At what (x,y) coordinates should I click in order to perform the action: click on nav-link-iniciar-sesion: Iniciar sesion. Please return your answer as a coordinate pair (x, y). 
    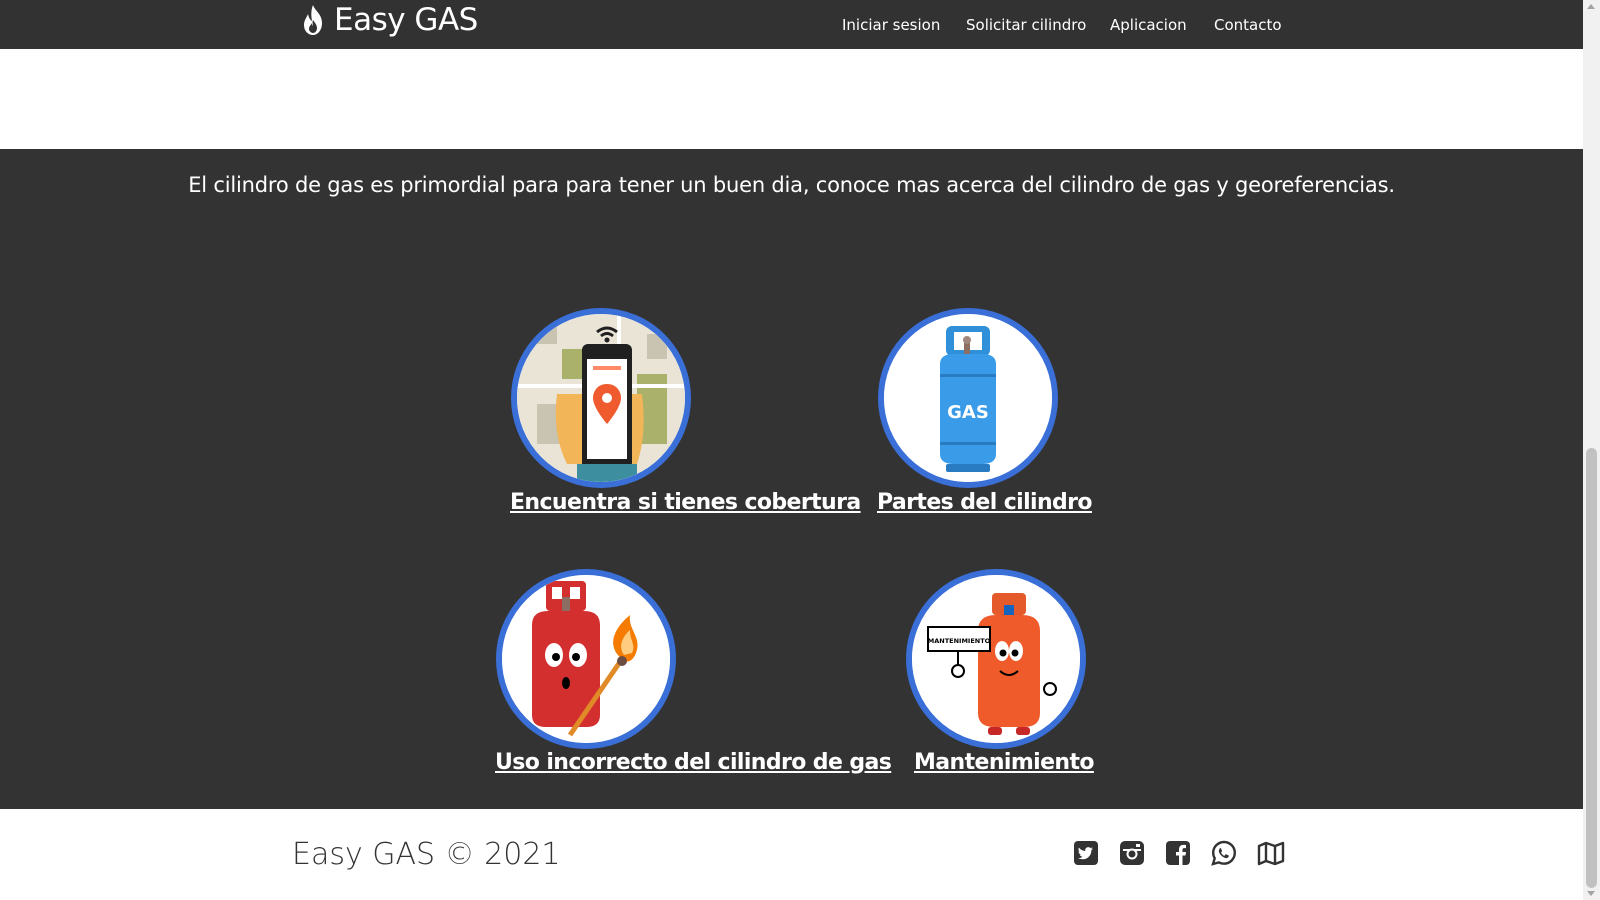
    Looking at the image, I should click on (891, 25).